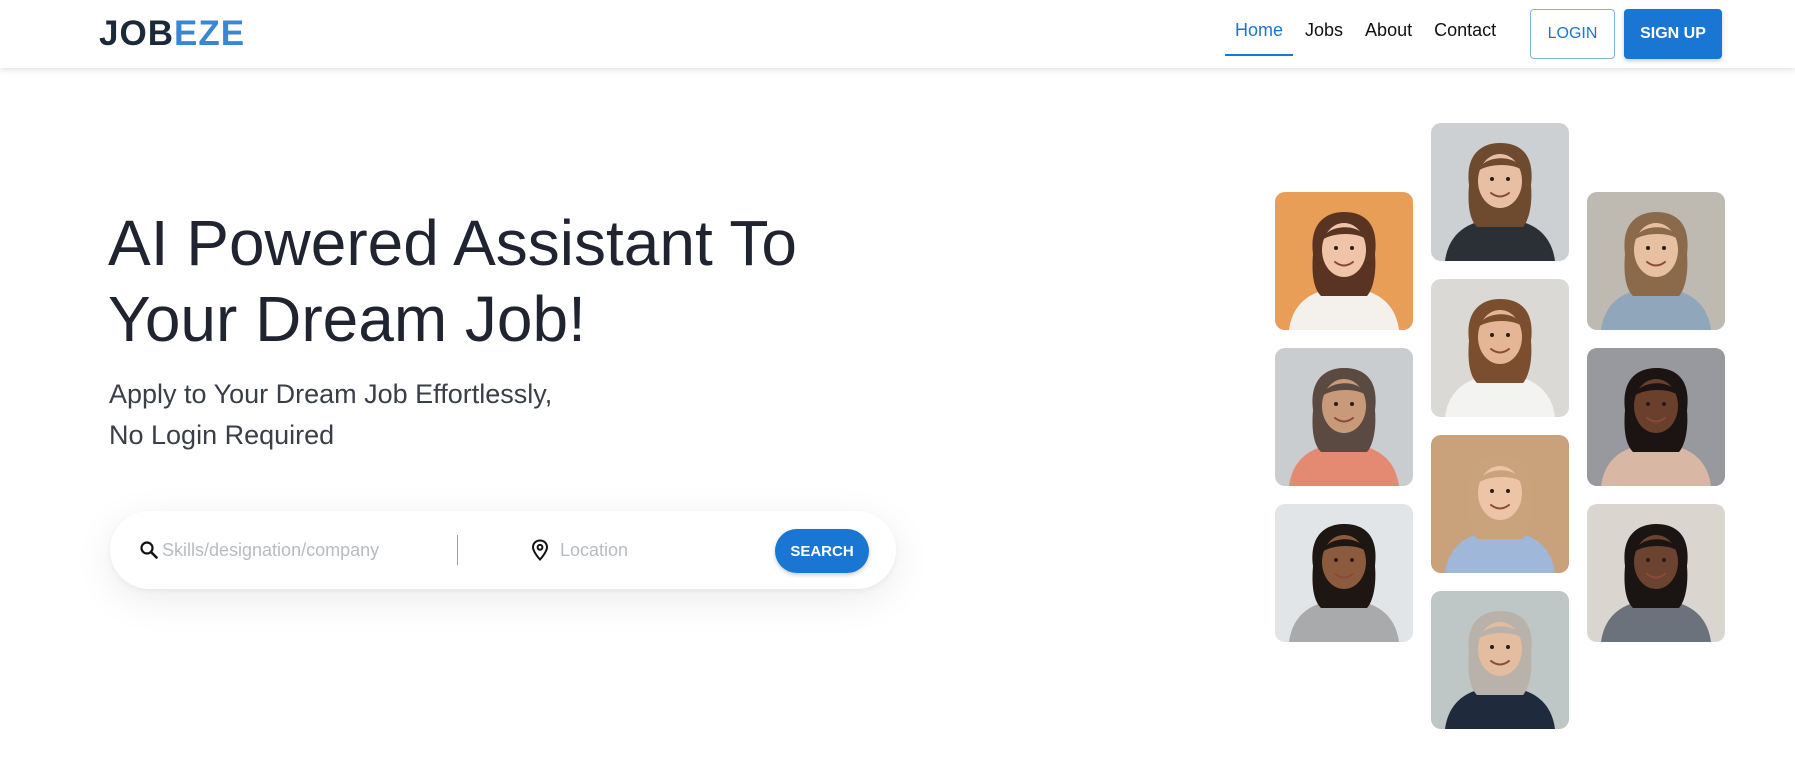  Describe the element at coordinates (1344, 573) in the screenshot. I see `photo-woman-afro-gray-sweater` at that location.